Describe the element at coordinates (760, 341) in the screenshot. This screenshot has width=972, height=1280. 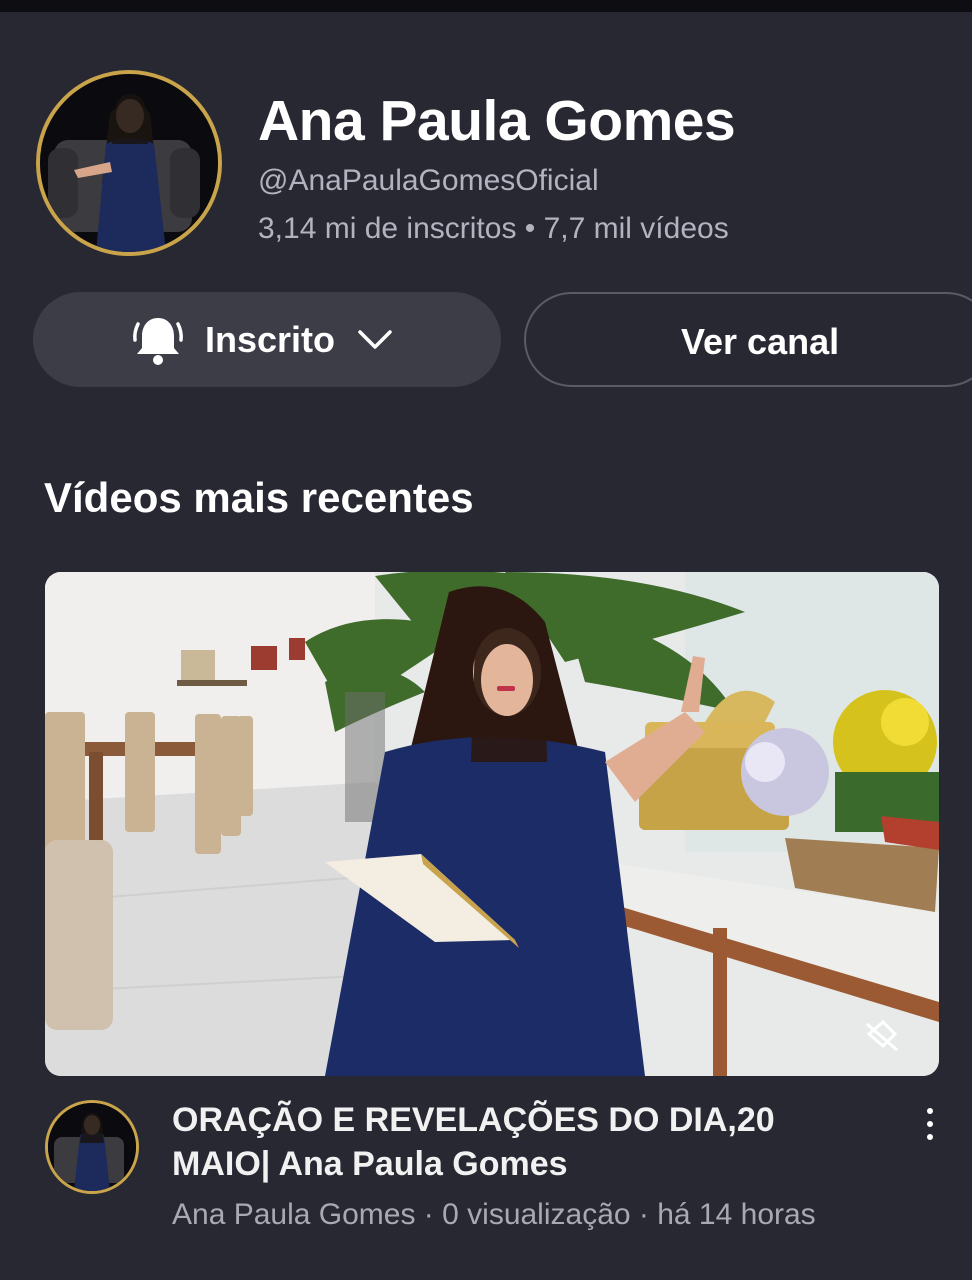
I see `view-channel-label: Ver canal` at that location.